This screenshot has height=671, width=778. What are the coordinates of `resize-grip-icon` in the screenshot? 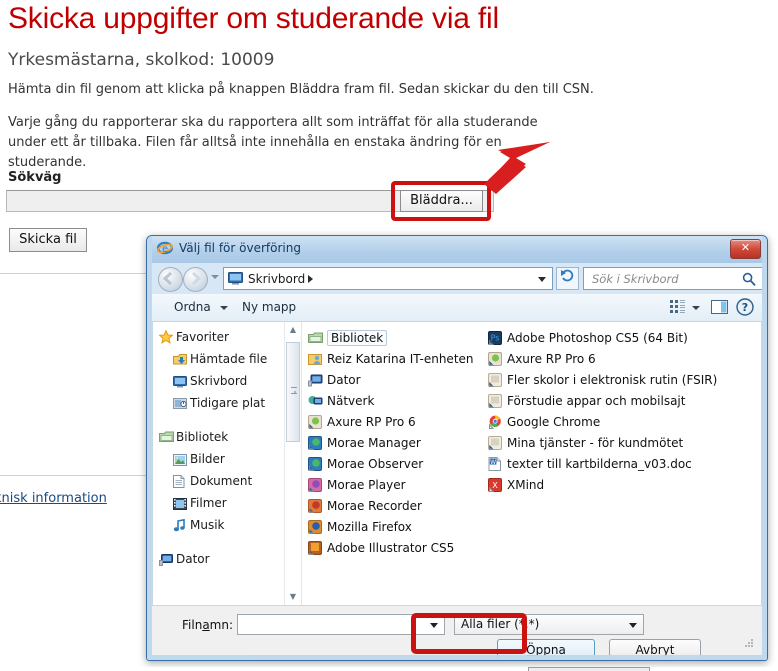 It's located at (749, 643).